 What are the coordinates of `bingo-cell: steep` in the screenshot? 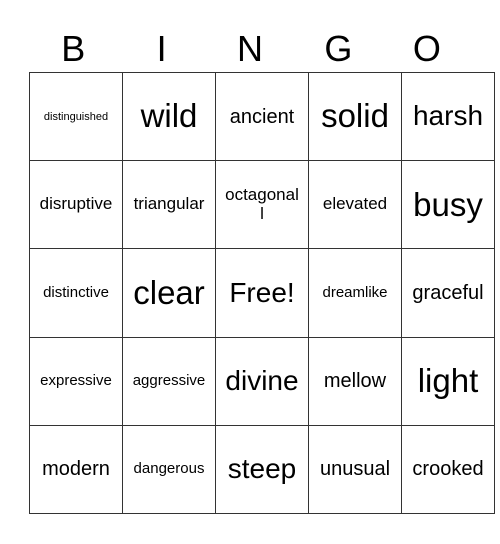 It's located at (262, 469).